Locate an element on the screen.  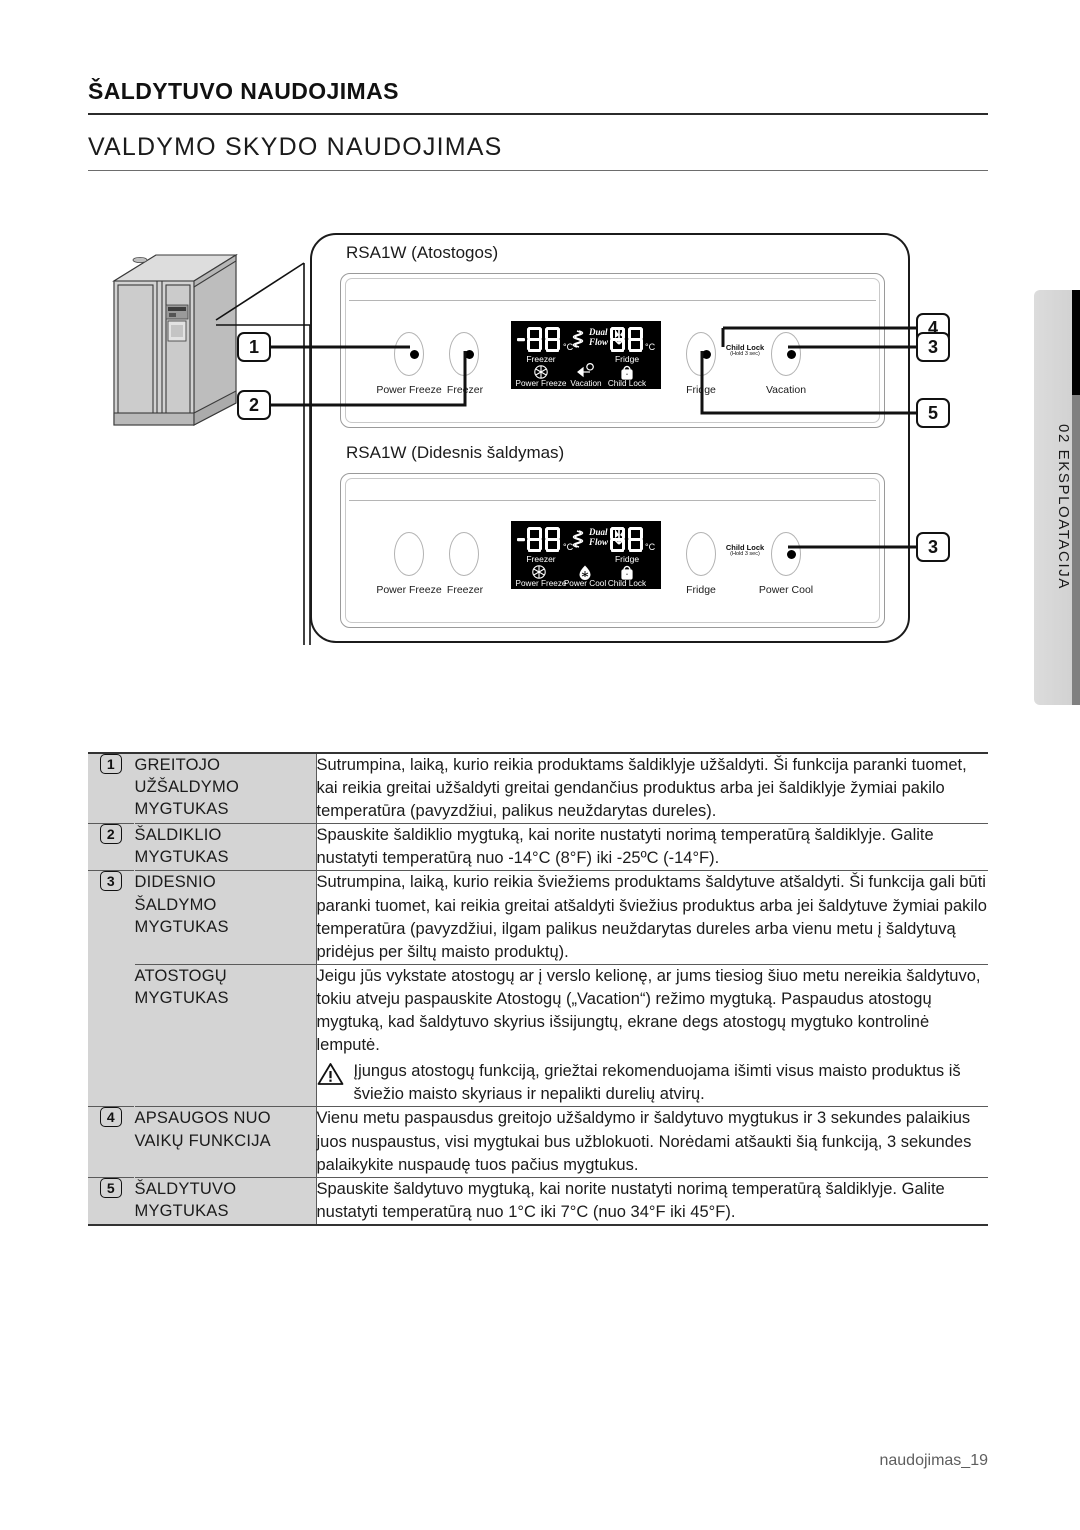
callout-3-bottom: 3 is located at coordinates (933, 547).